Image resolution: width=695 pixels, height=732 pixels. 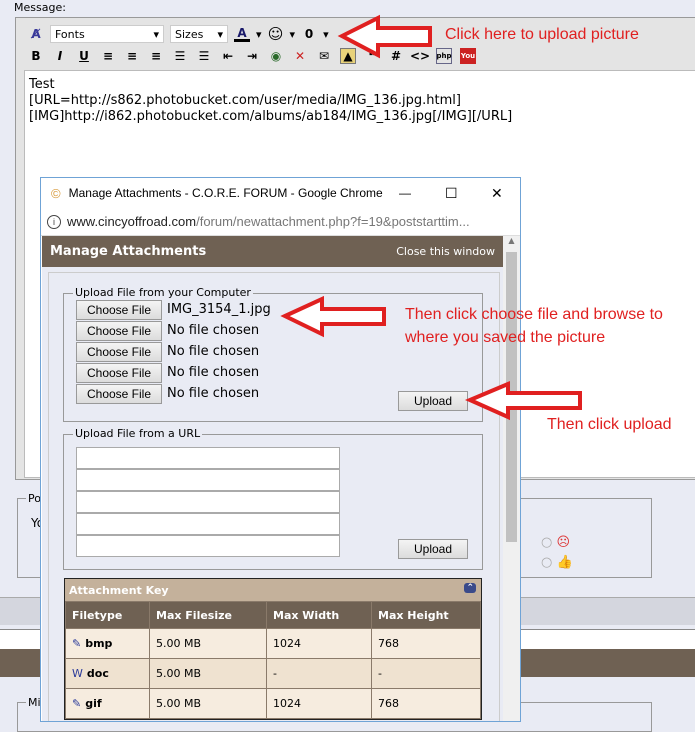 I want to click on annotation-upload-picture: Click here to upload picture, so click(x=542, y=34).